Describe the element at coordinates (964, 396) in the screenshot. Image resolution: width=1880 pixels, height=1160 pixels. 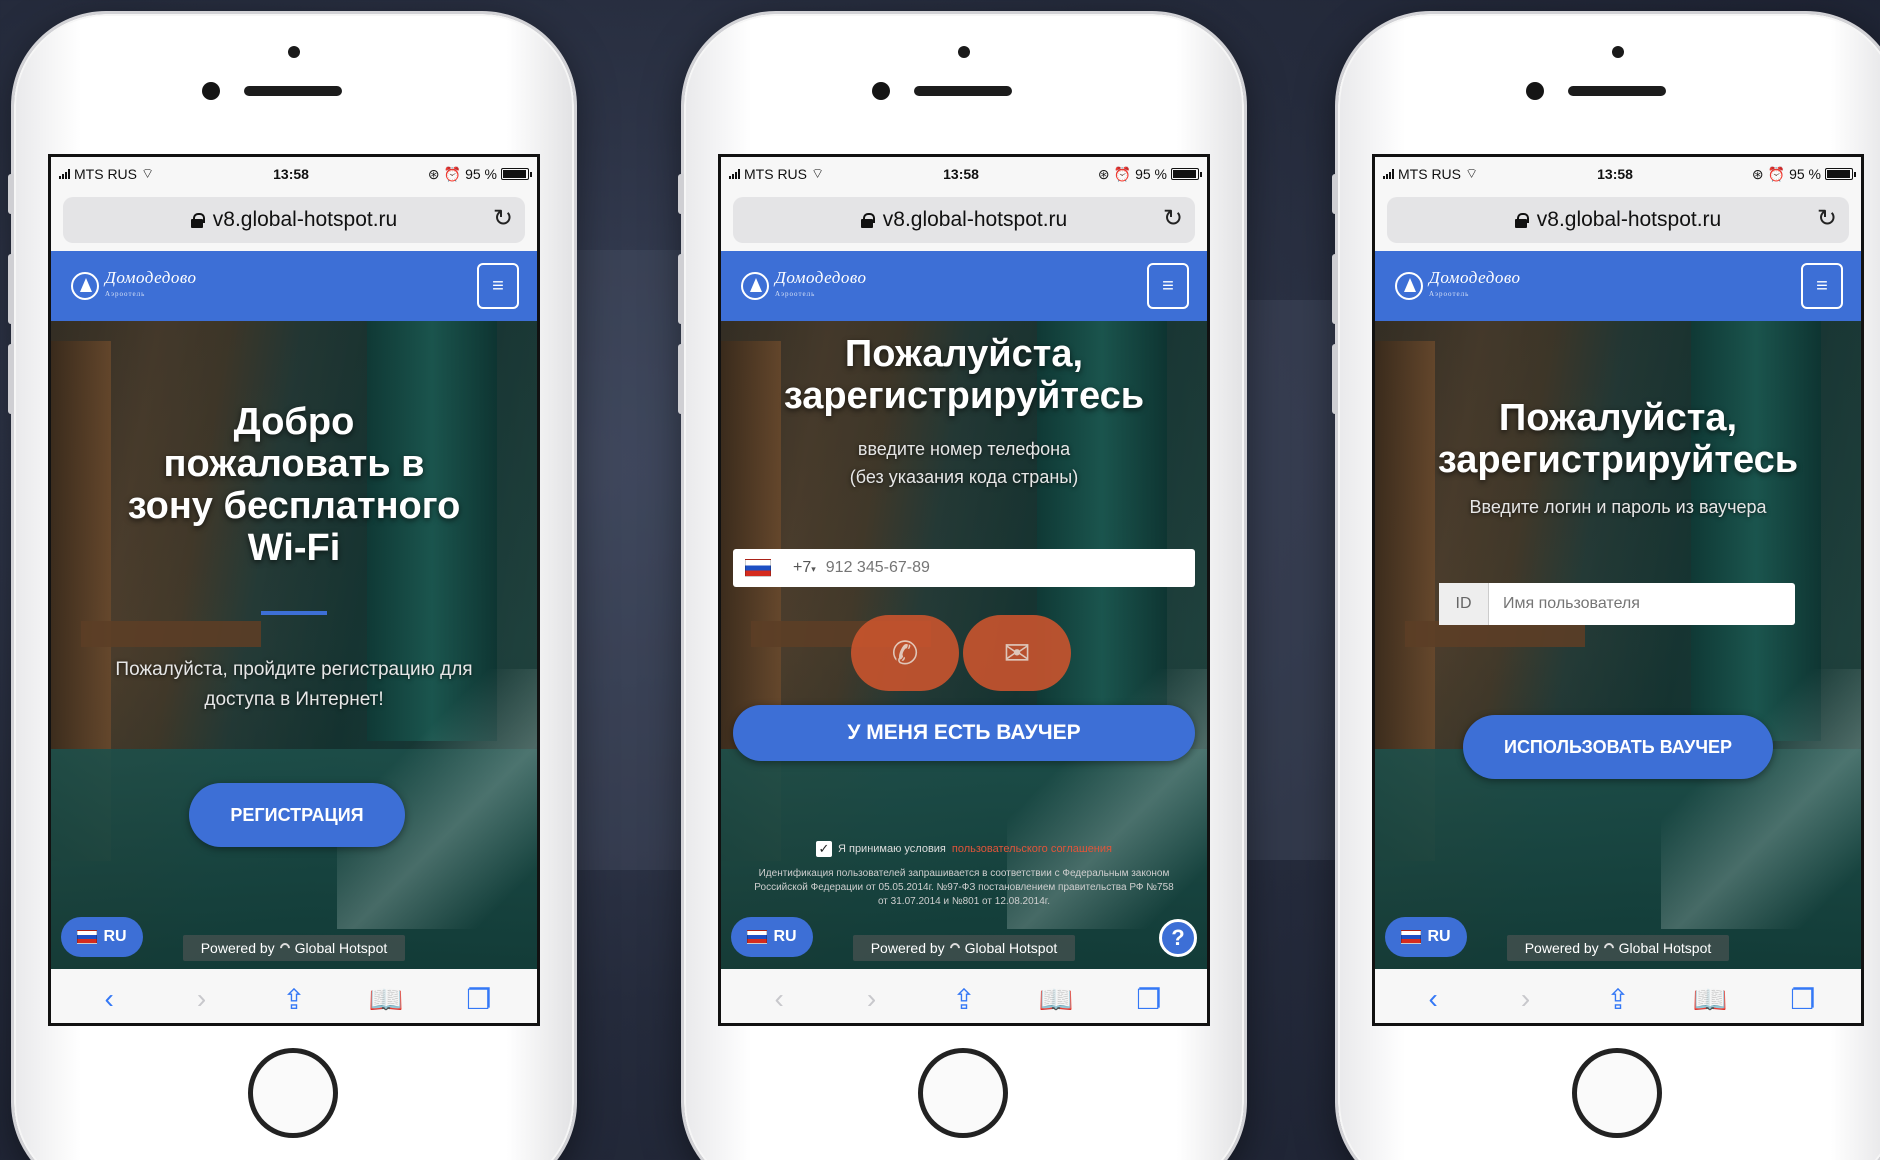
I see `title-line: зарегистрируйтесь` at that location.